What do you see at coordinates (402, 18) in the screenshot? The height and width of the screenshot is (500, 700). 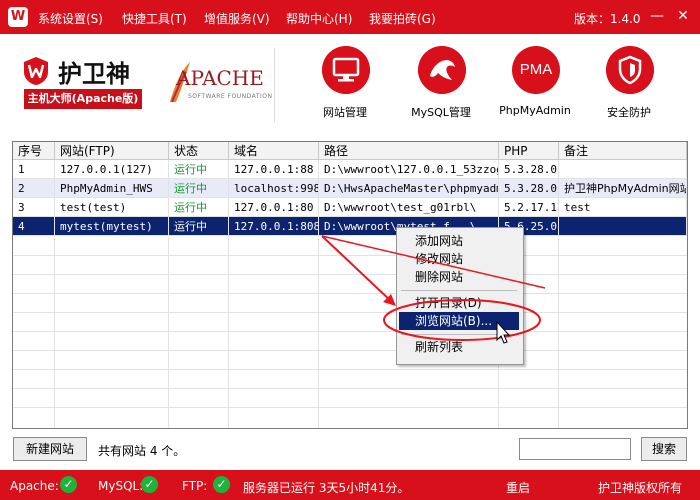 I see `menu-feedback: 我要拍砖(G)` at bounding box center [402, 18].